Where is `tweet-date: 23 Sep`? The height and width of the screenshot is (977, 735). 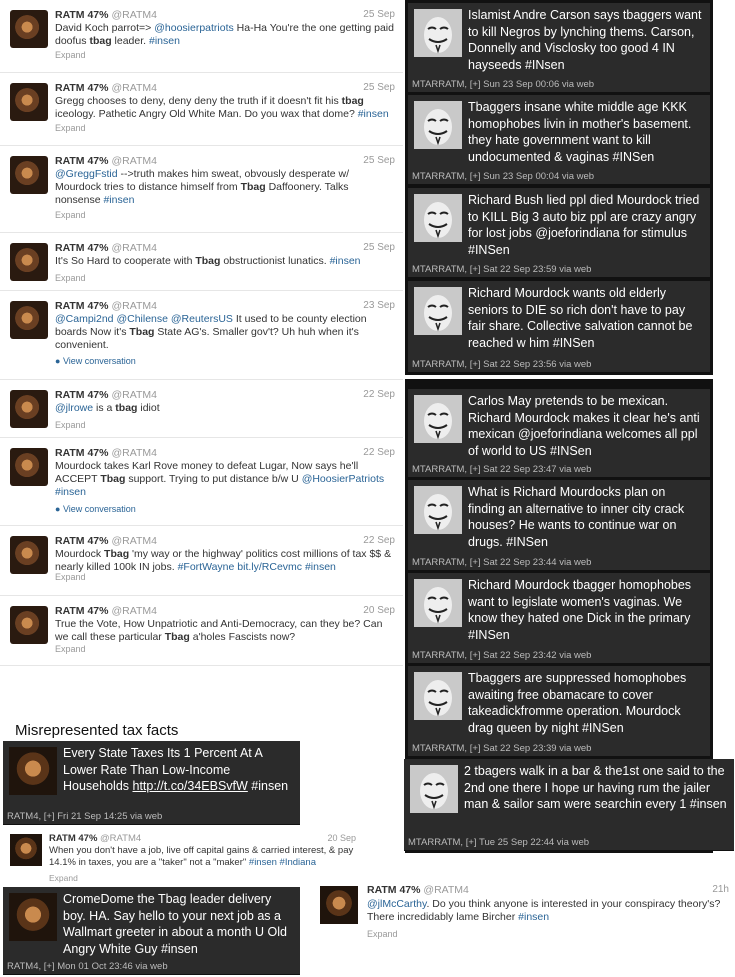
tweet-date: 23 Sep is located at coordinates (379, 305).